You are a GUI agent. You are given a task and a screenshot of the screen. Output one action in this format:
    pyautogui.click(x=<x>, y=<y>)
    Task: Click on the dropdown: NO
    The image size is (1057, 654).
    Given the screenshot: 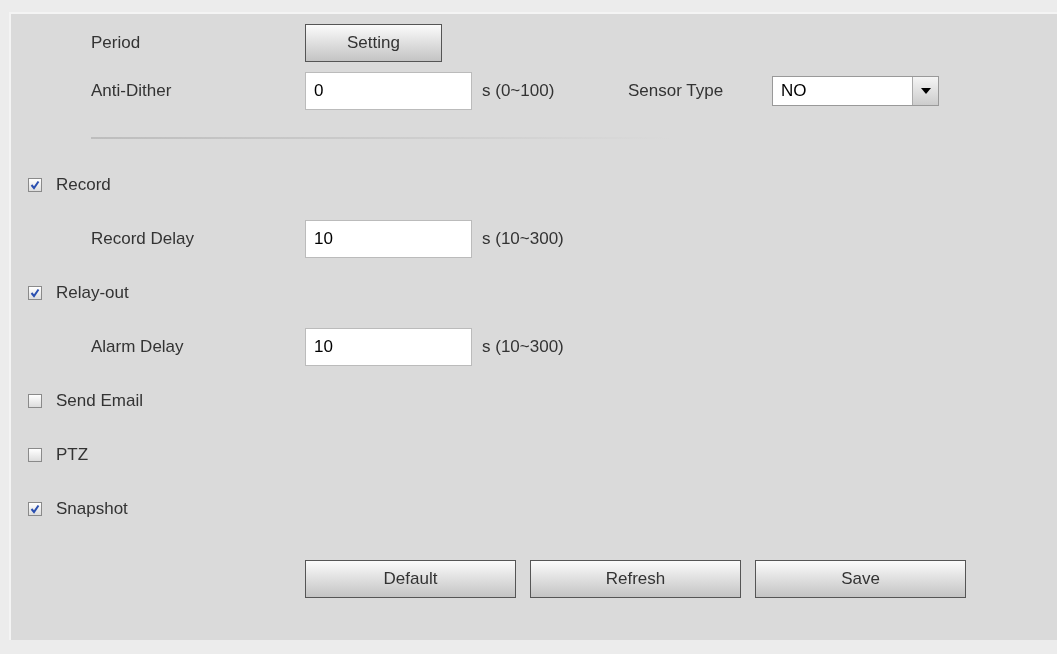 What is the action you would take?
    pyautogui.click(x=855, y=91)
    